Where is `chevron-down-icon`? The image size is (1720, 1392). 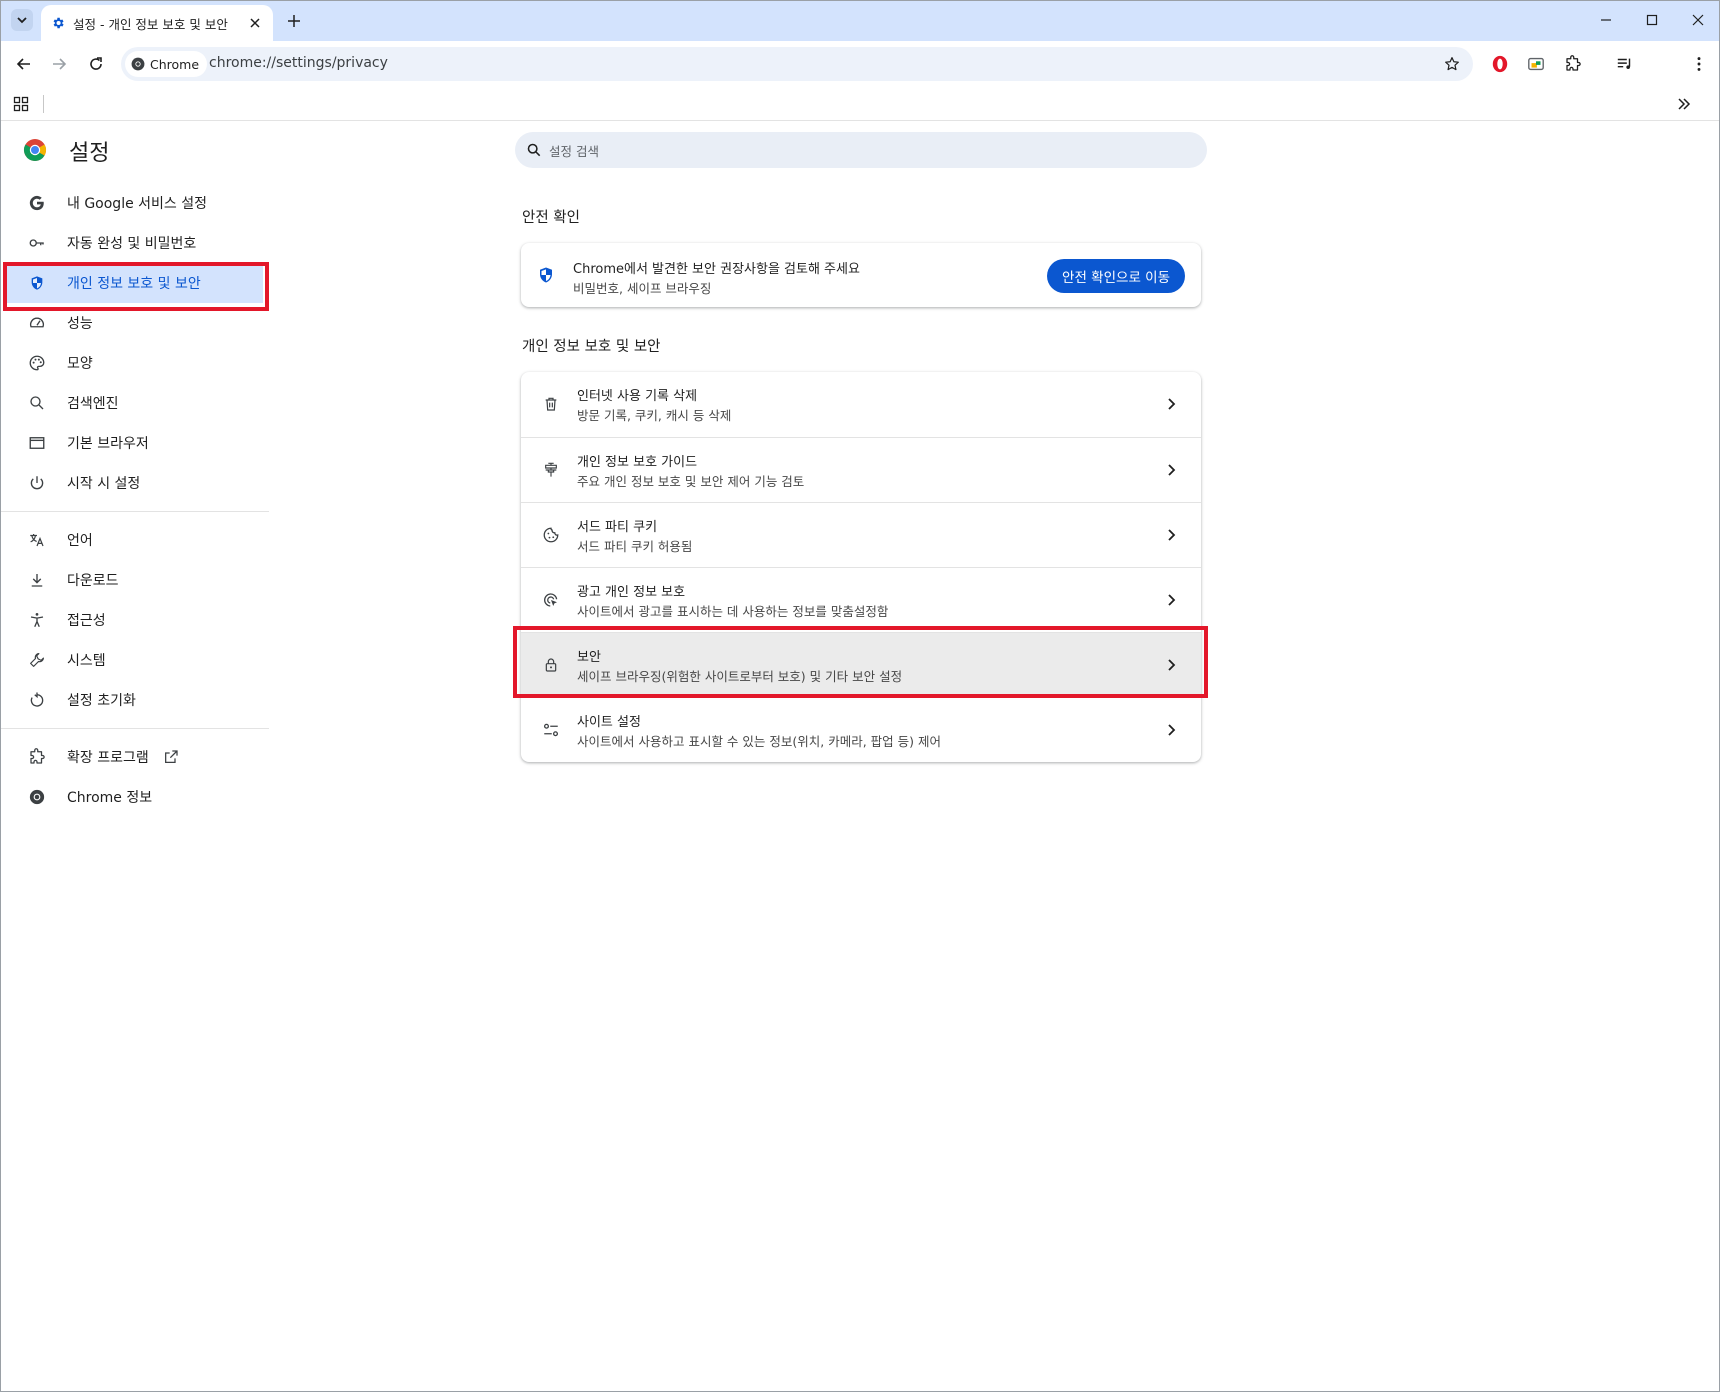 chevron-down-icon is located at coordinates (22, 20).